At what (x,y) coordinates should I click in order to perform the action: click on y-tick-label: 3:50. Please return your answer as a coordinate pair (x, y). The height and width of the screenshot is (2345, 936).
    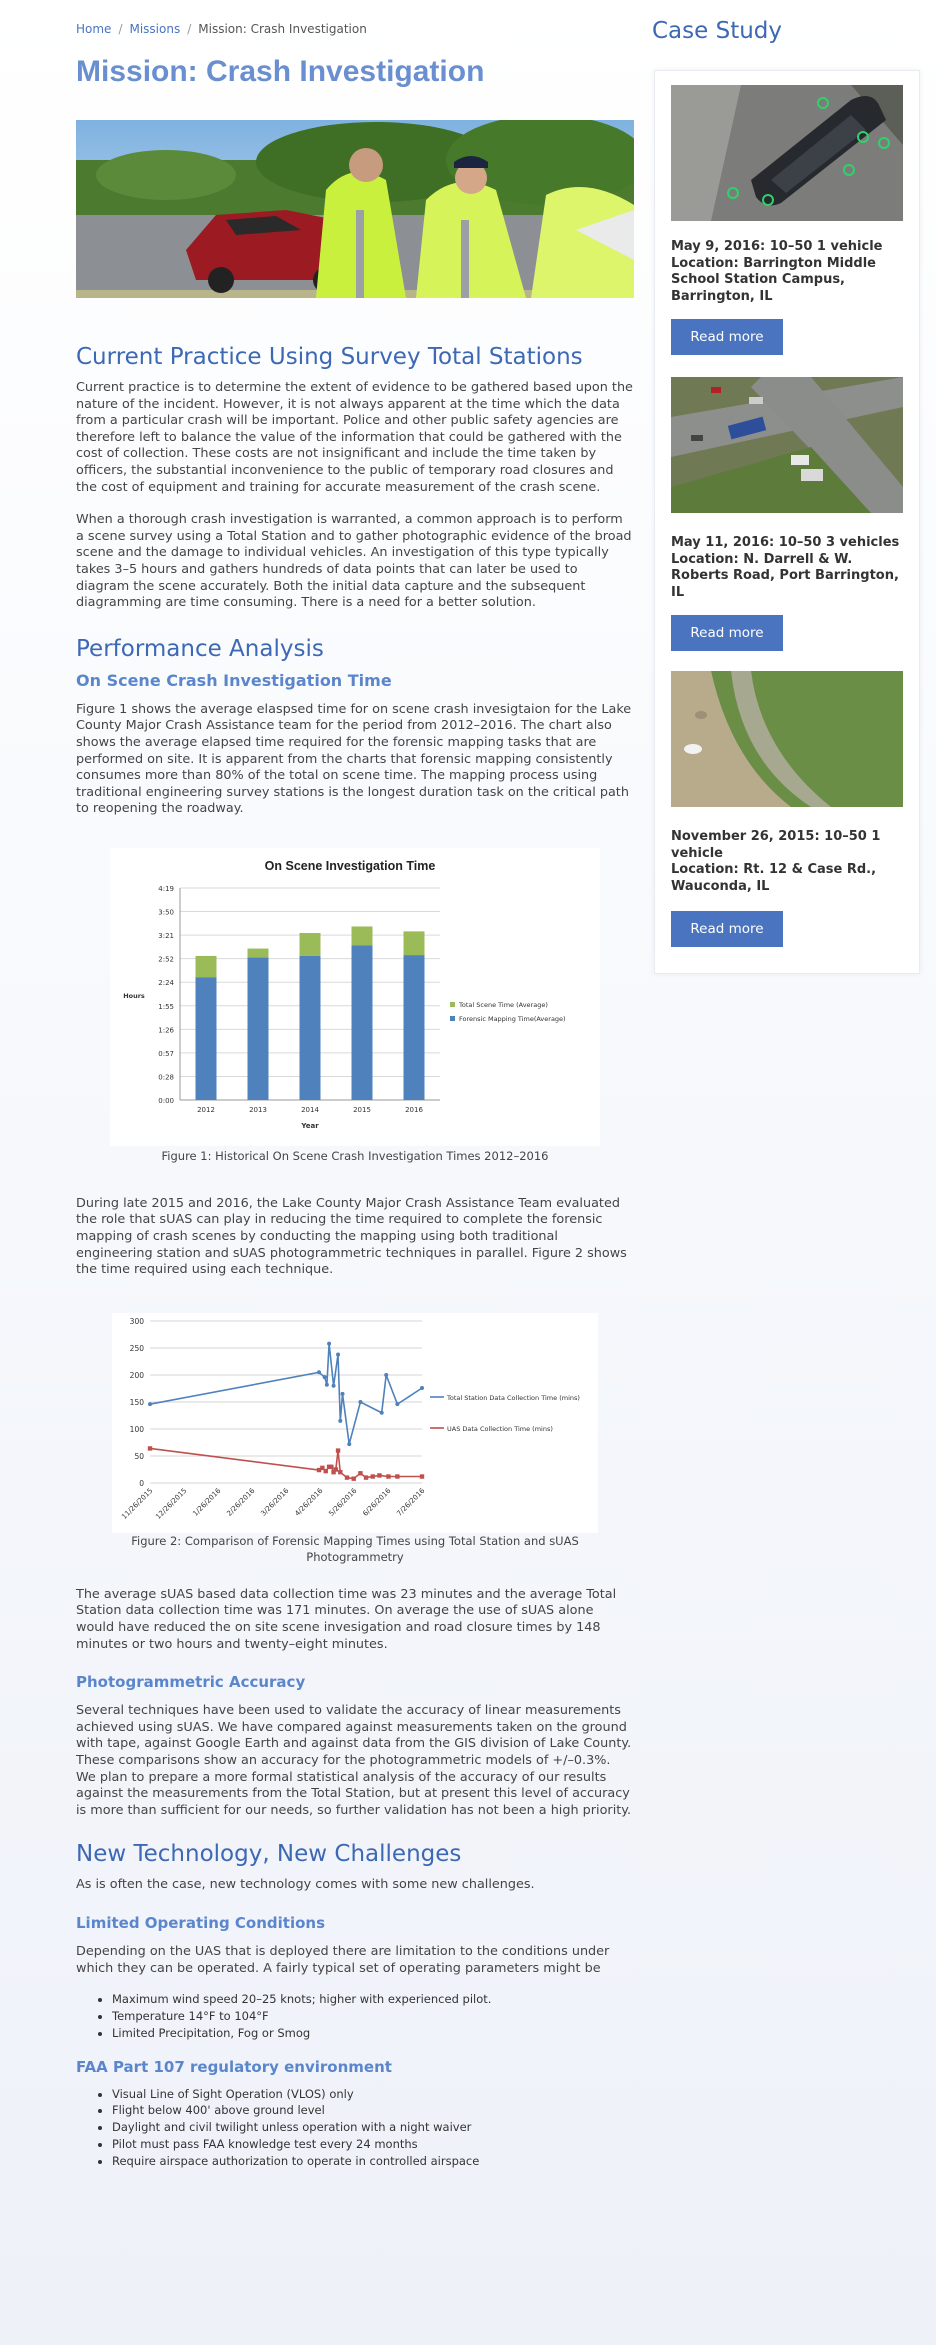
    Looking at the image, I should click on (166, 912).